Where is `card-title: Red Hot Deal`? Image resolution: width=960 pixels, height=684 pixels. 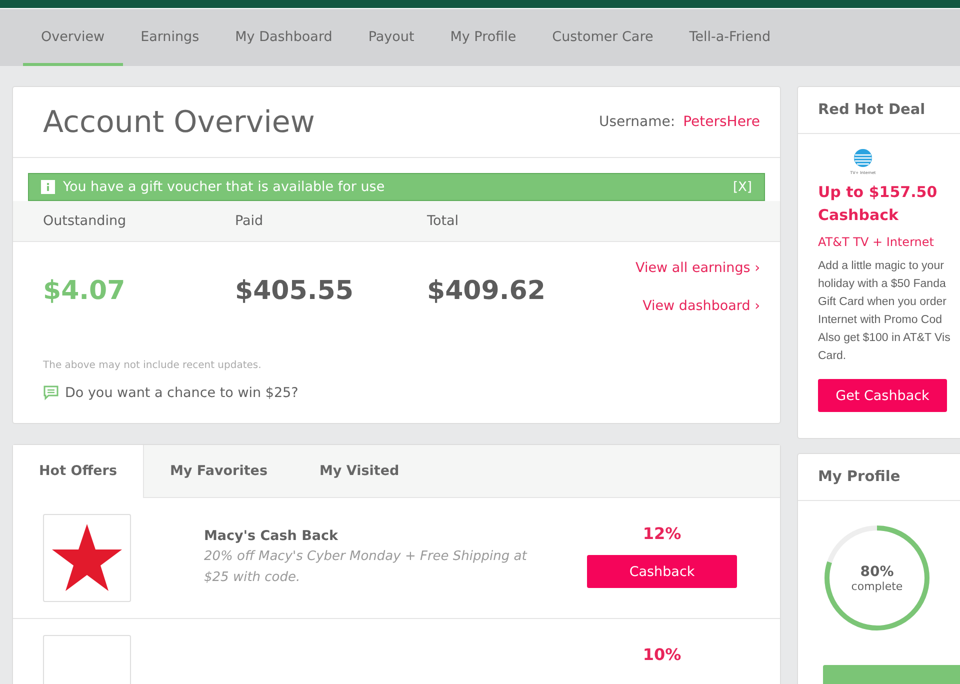 card-title: Red Hot Deal is located at coordinates (879, 110).